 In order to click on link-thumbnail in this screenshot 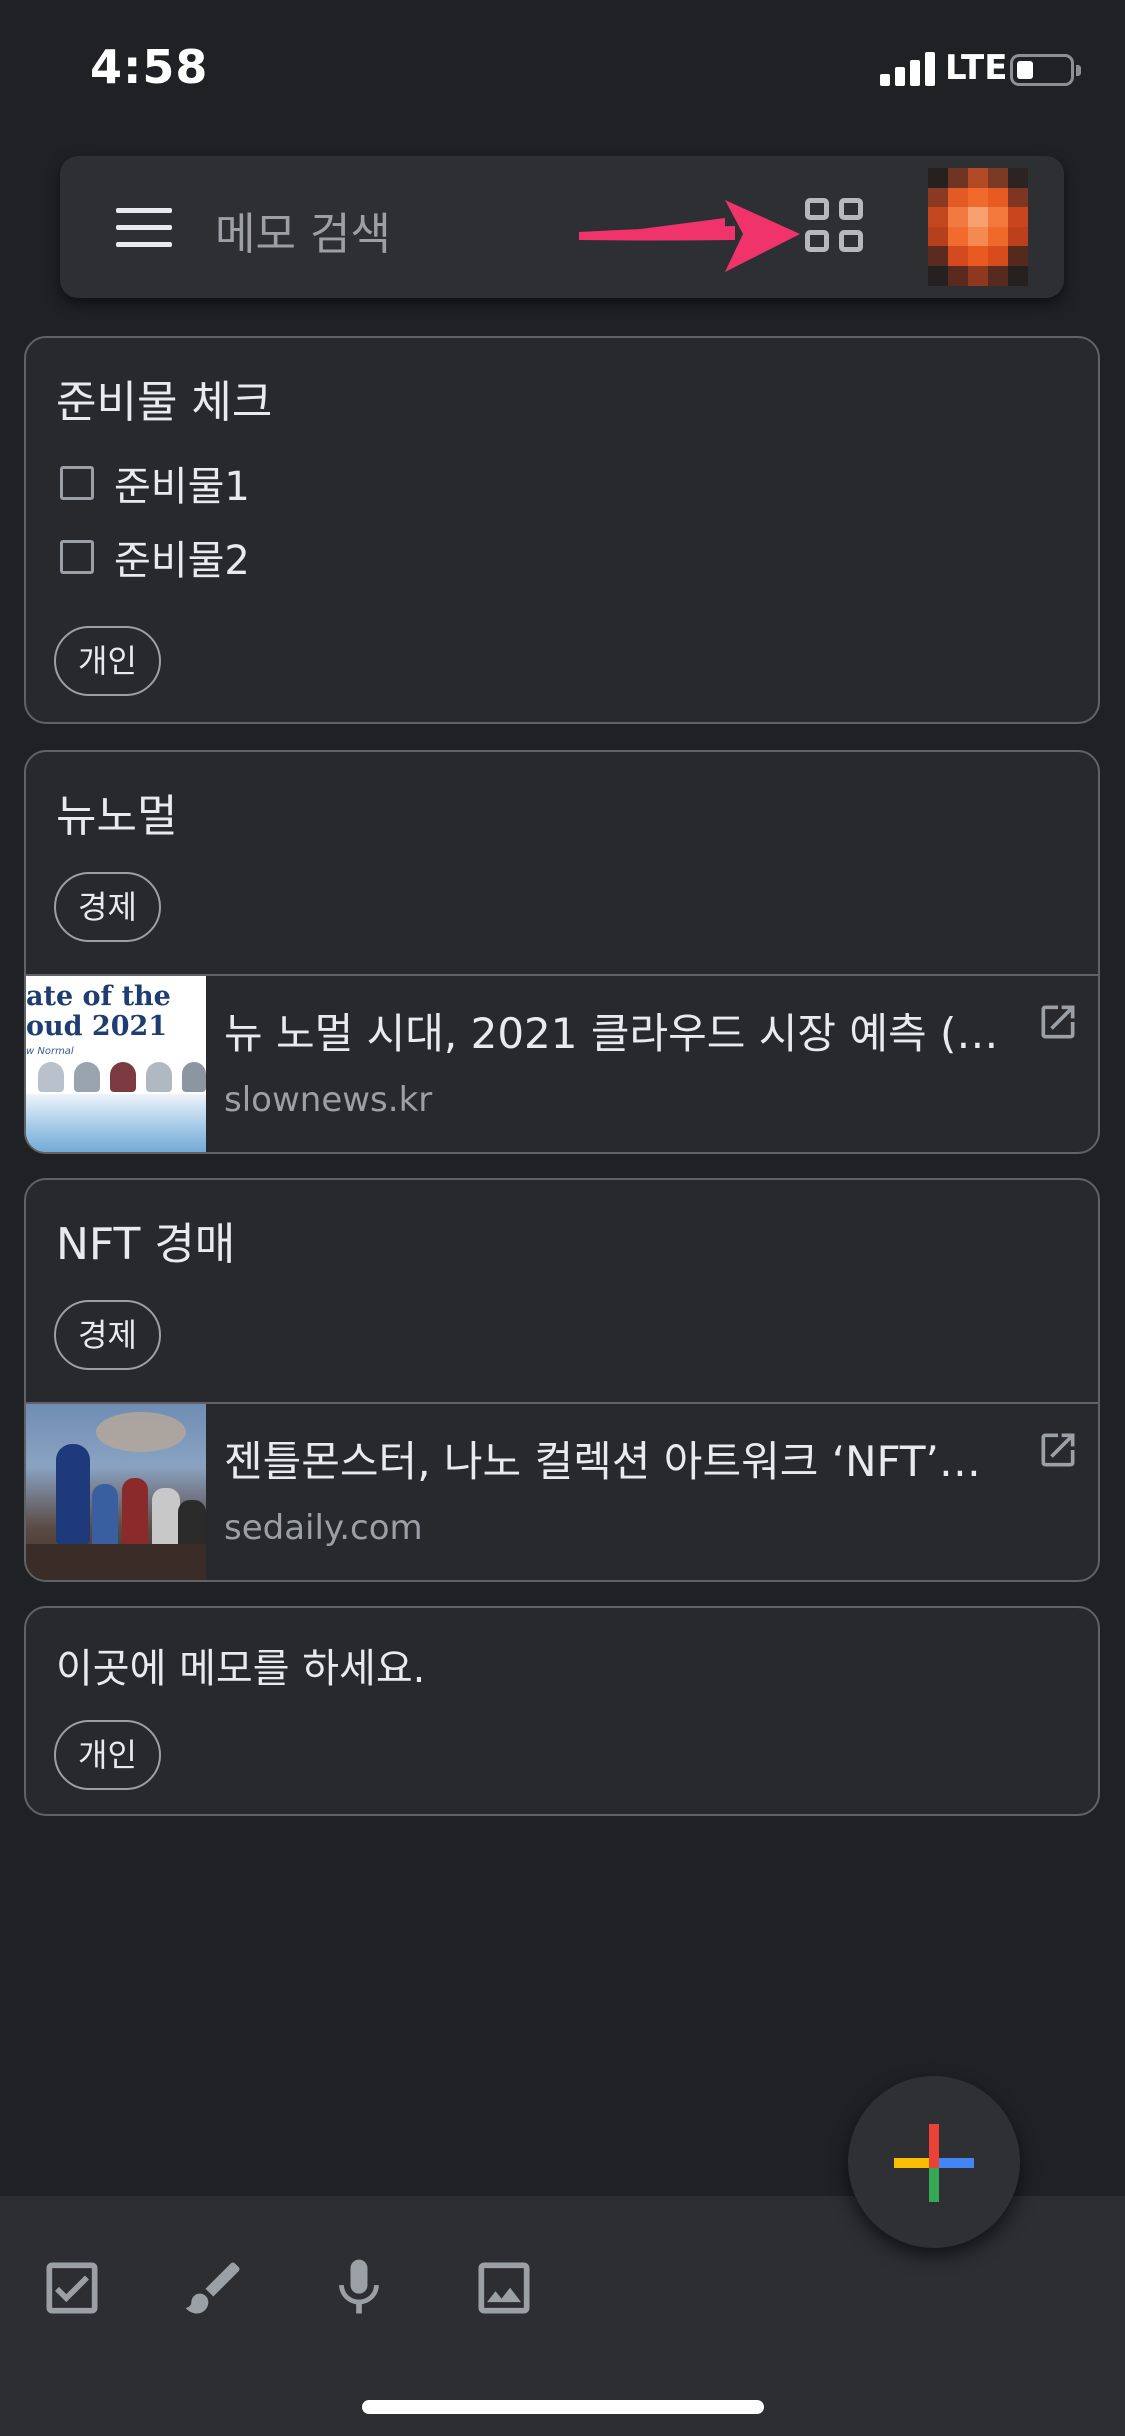, I will do `click(116, 1492)`.